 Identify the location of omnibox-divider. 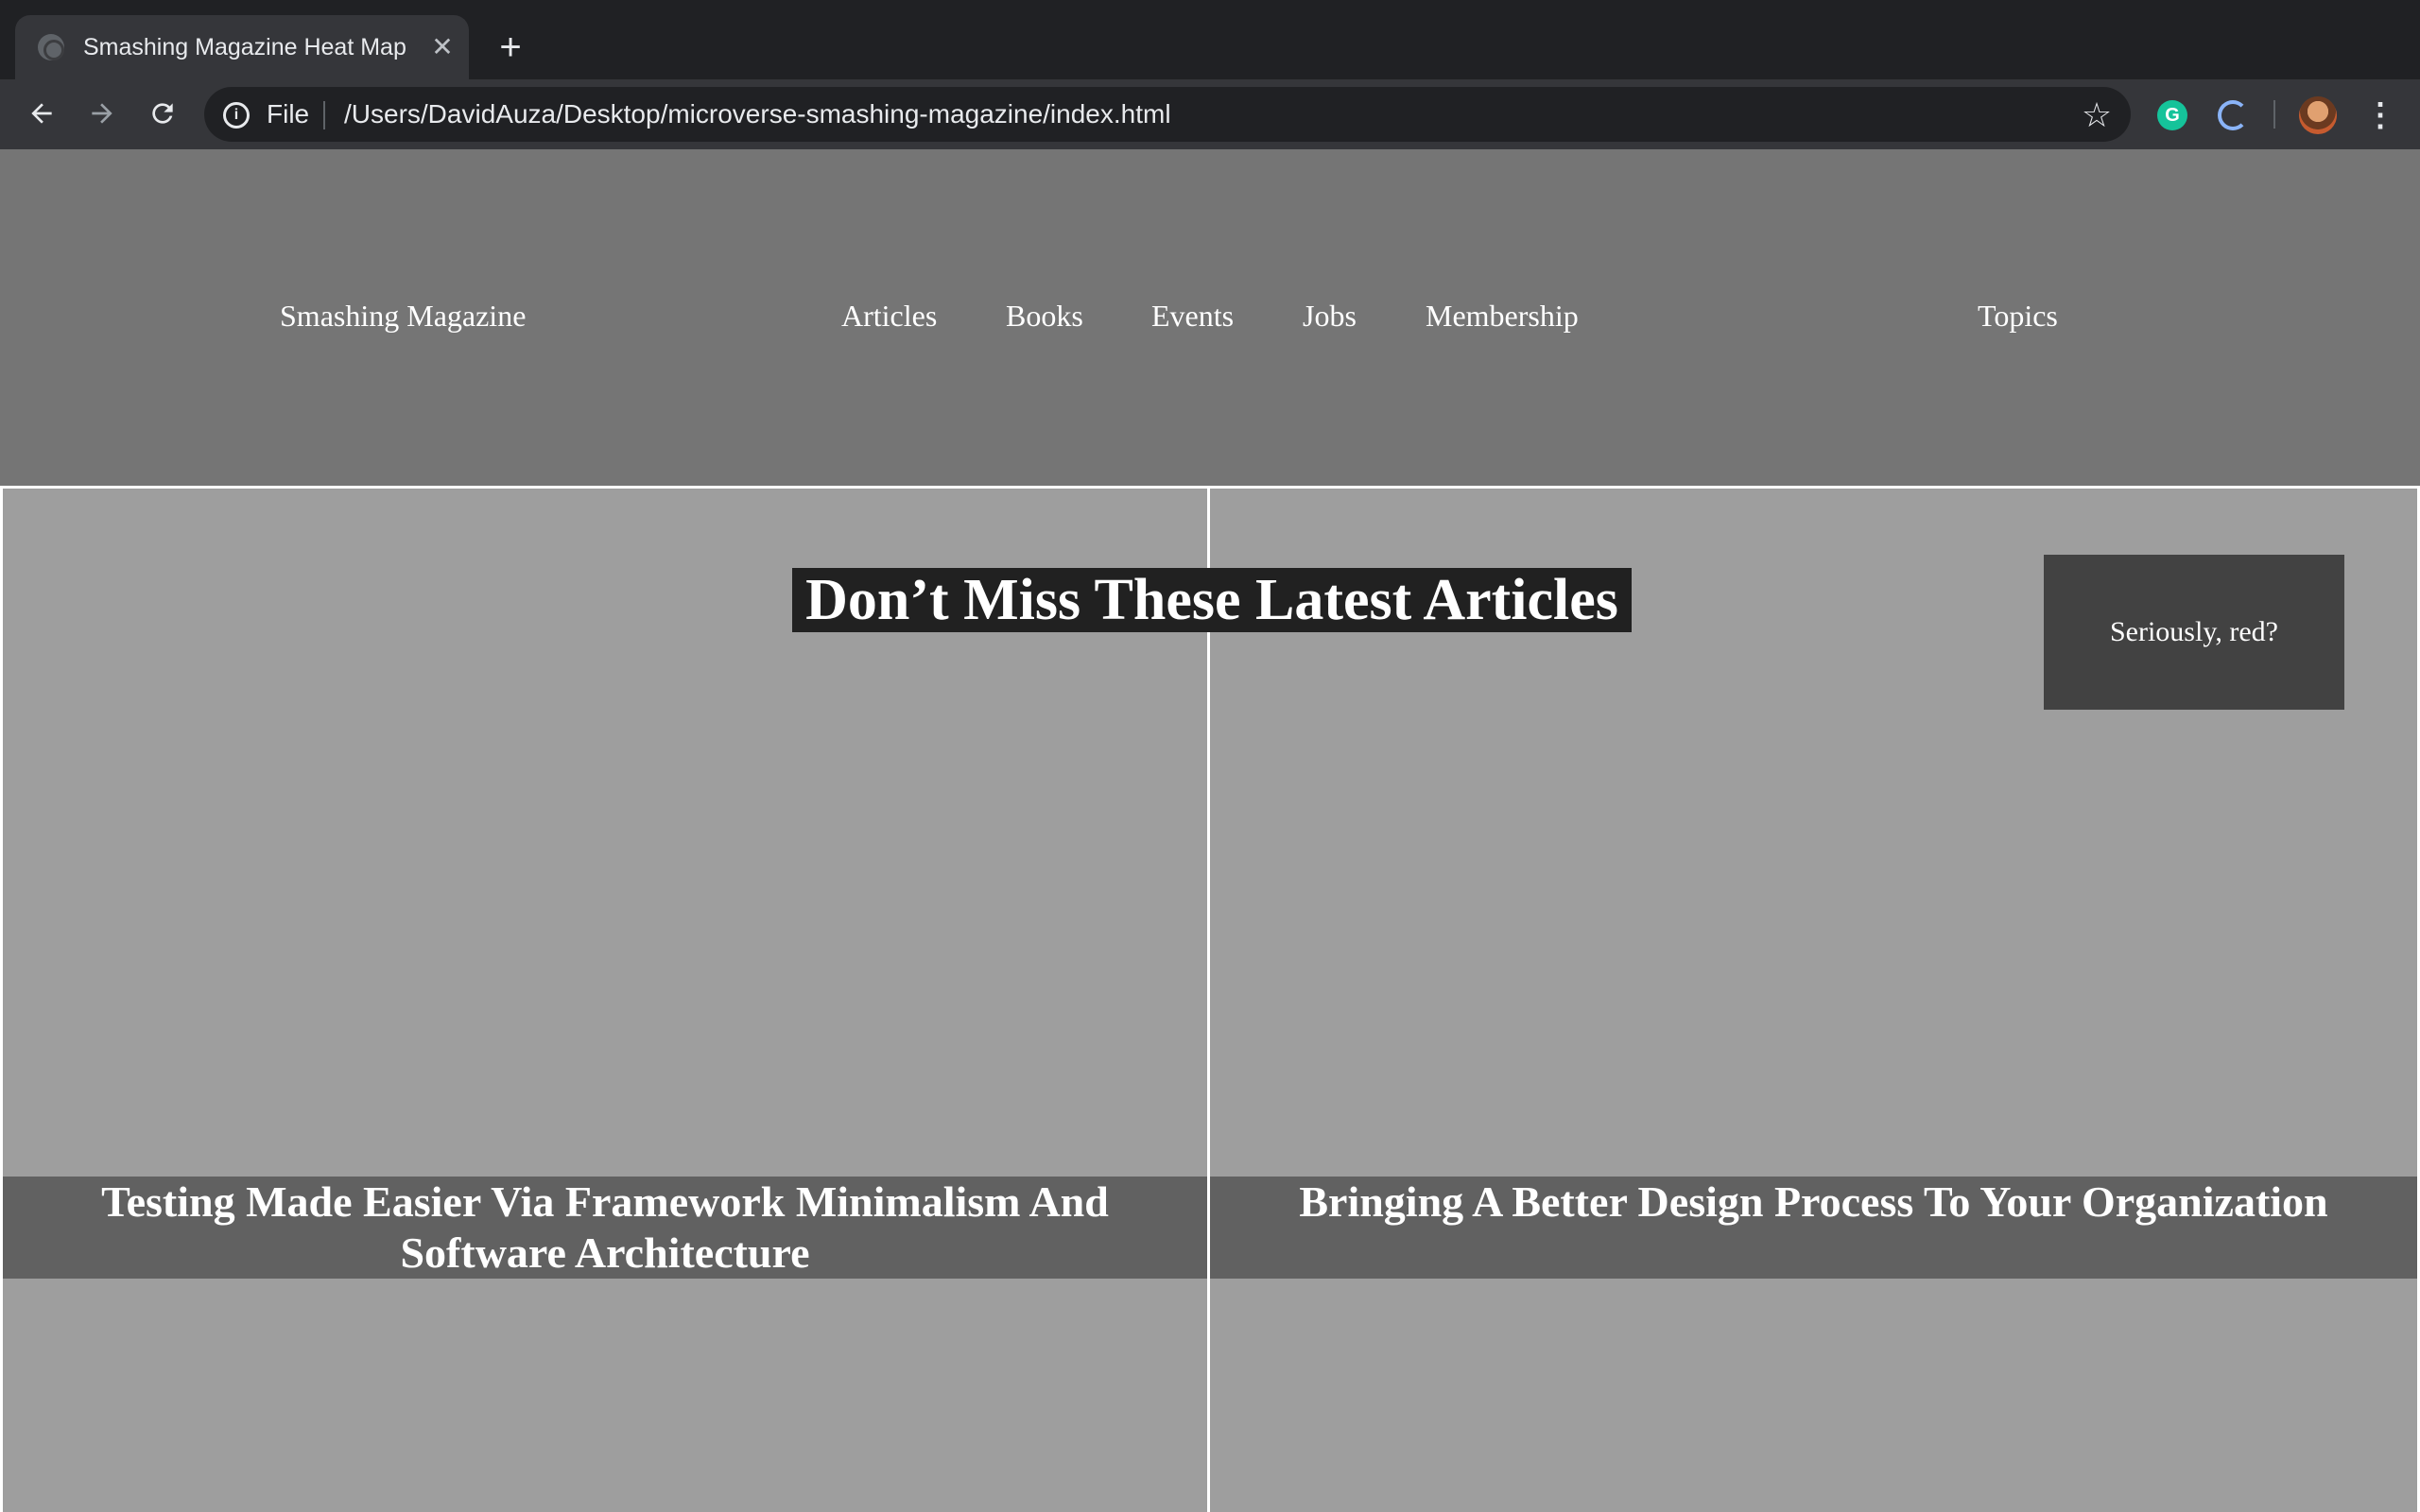
(324, 115).